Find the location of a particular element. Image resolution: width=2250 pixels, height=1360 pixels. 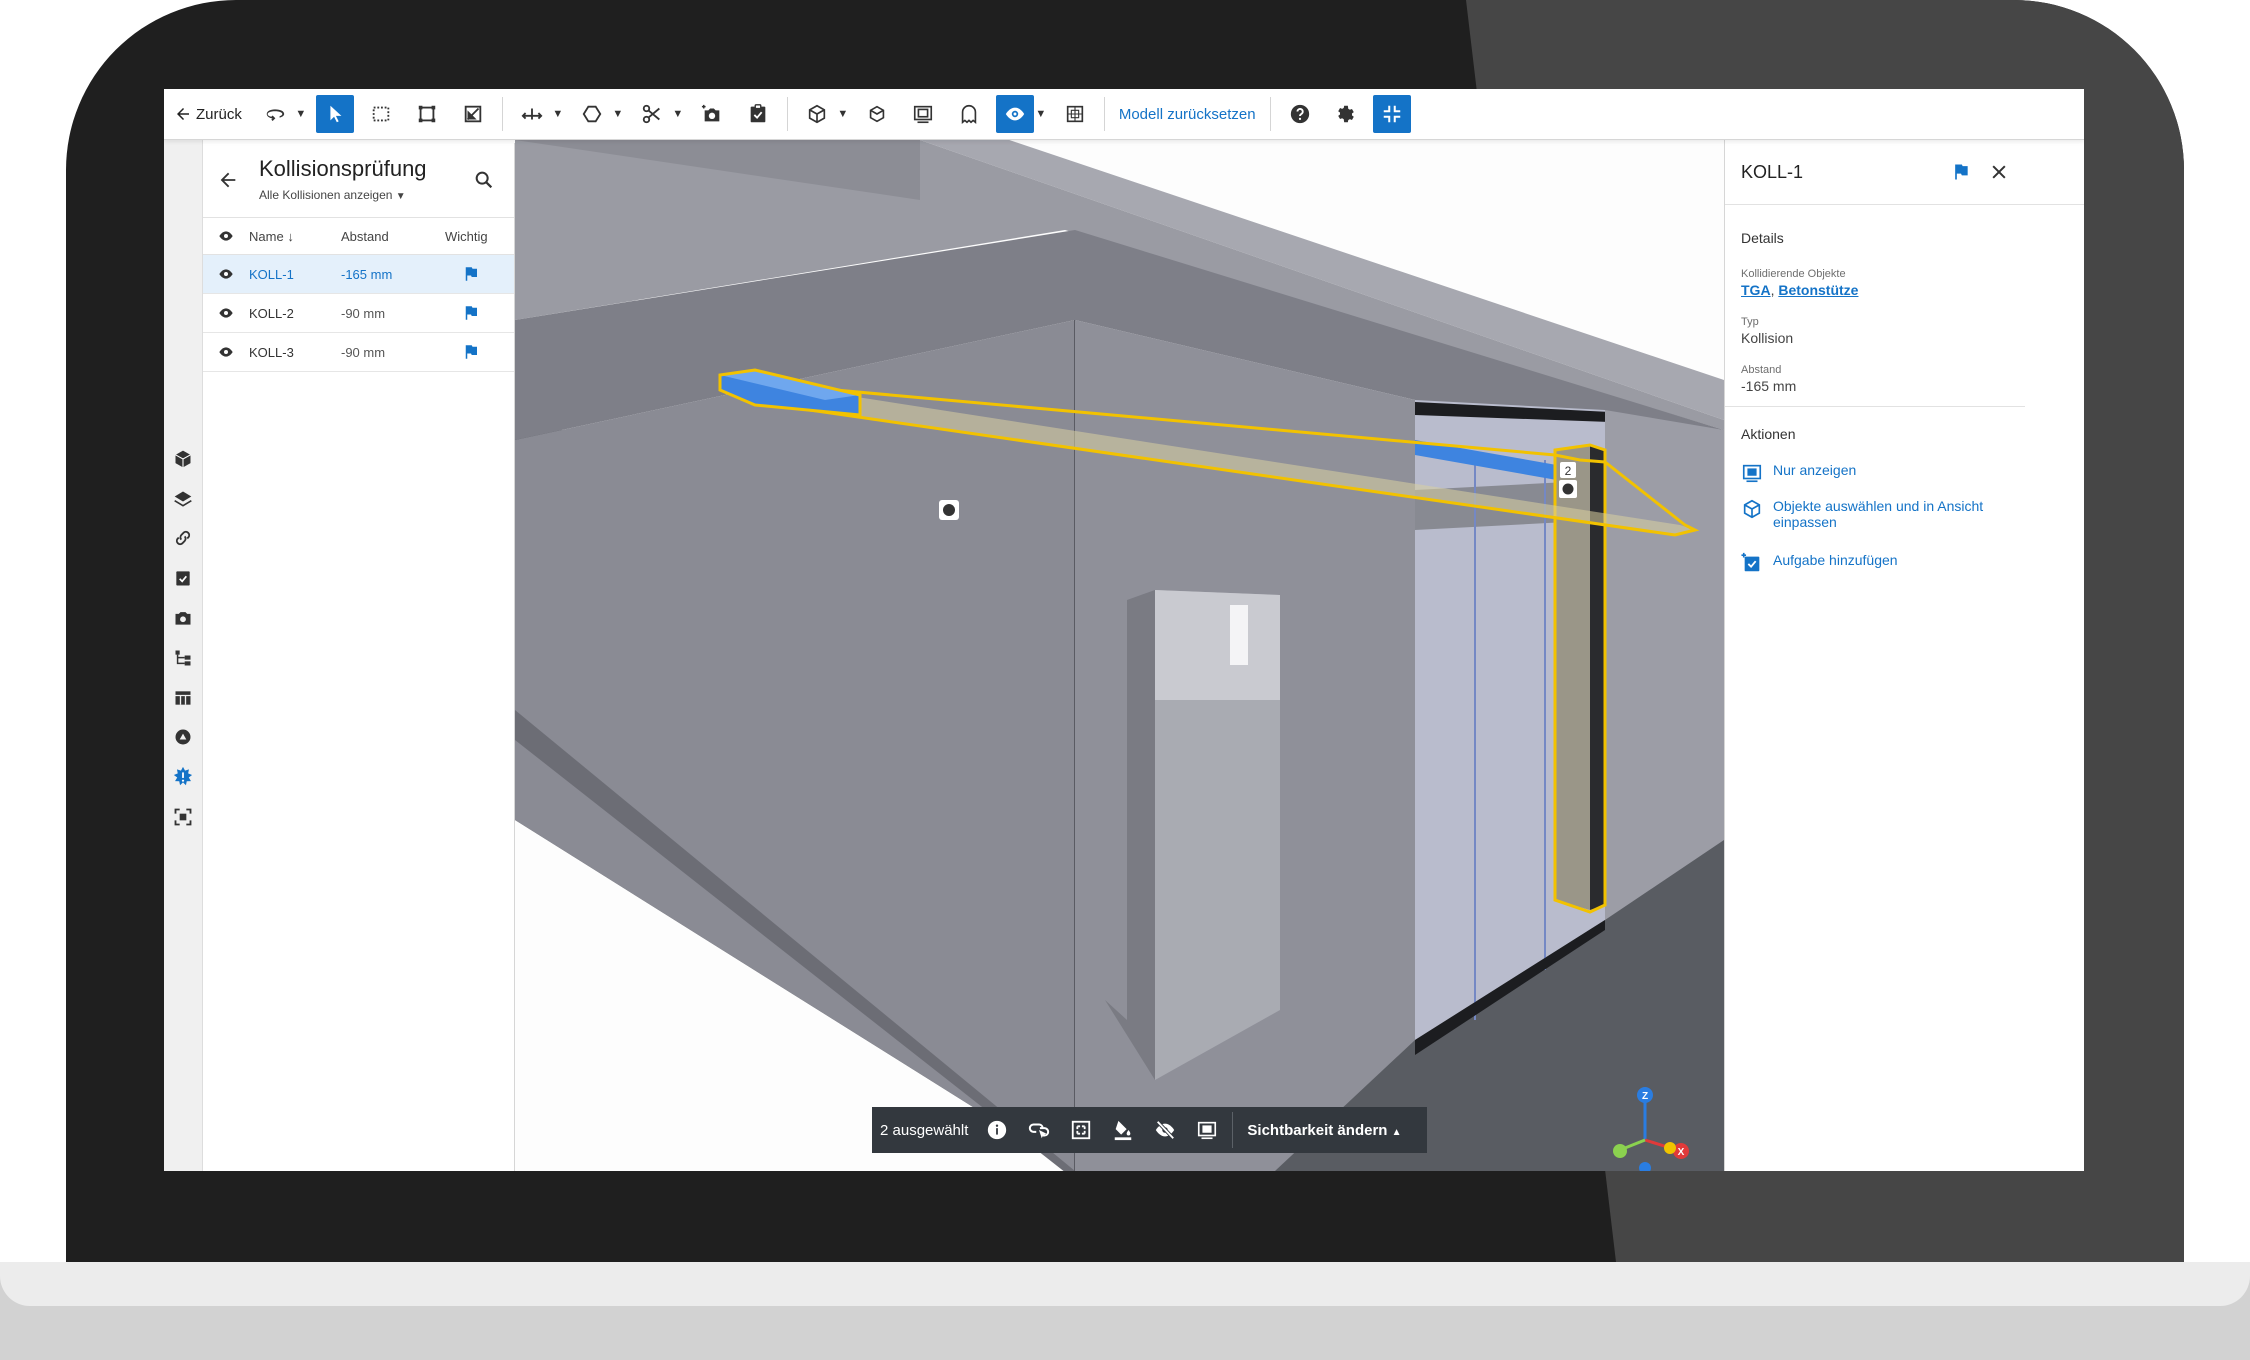

close-icon is located at coordinates (1999, 172).